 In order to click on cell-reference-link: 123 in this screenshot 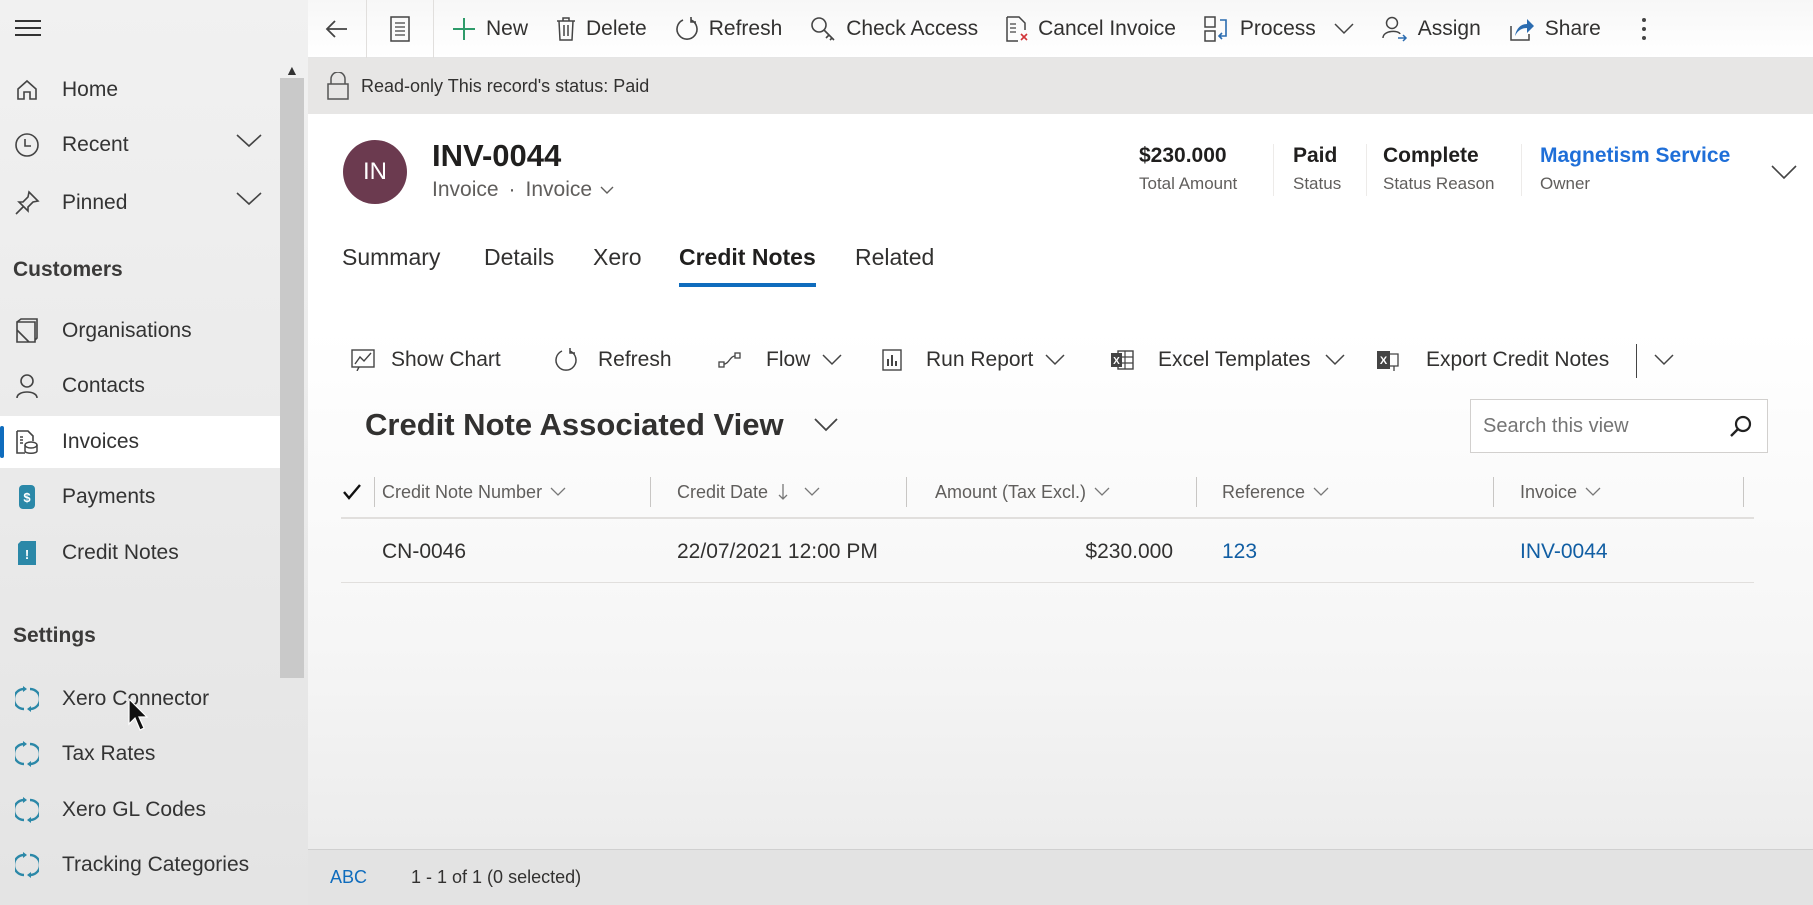, I will do `click(1239, 552)`.